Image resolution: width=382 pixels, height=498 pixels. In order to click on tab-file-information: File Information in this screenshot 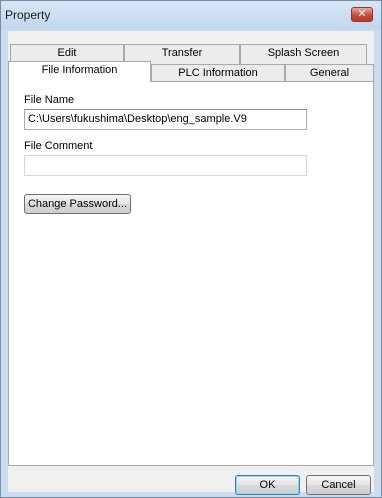, I will do `click(79, 71)`.